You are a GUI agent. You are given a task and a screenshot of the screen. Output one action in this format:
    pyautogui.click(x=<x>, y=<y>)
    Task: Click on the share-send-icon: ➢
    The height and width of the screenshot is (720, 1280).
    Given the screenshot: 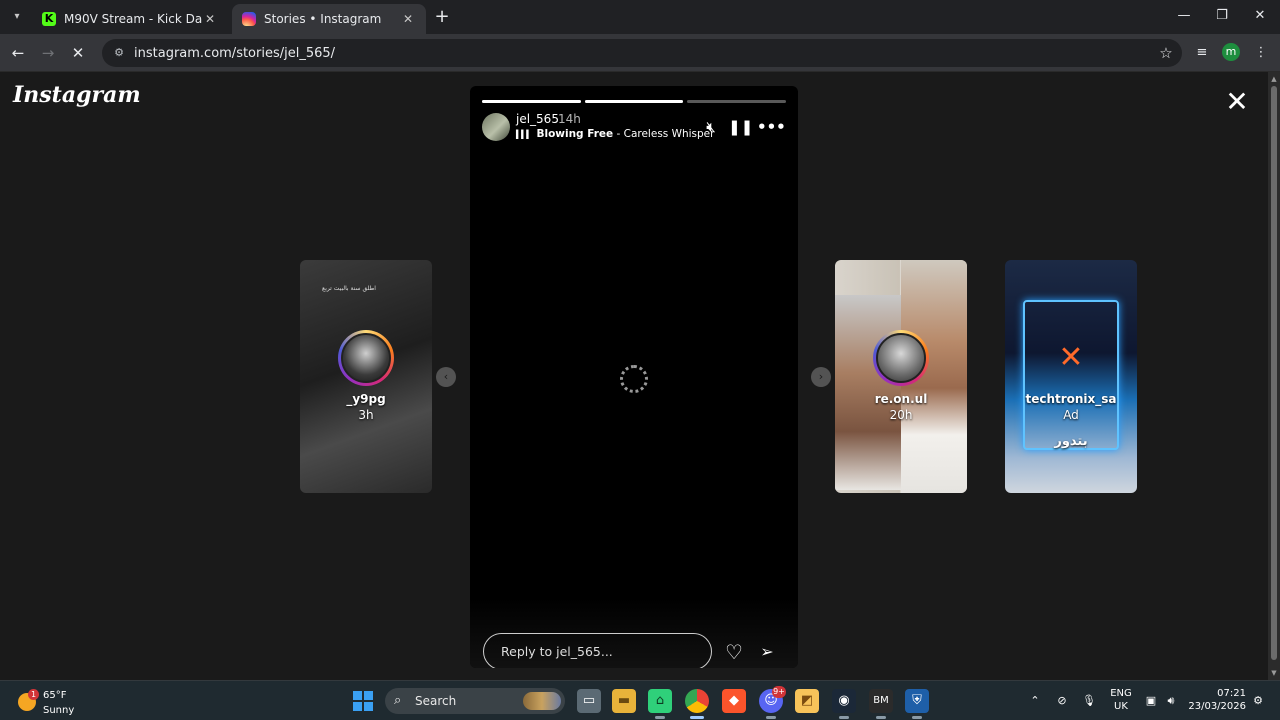 What is the action you would take?
    pyautogui.click(x=767, y=652)
    